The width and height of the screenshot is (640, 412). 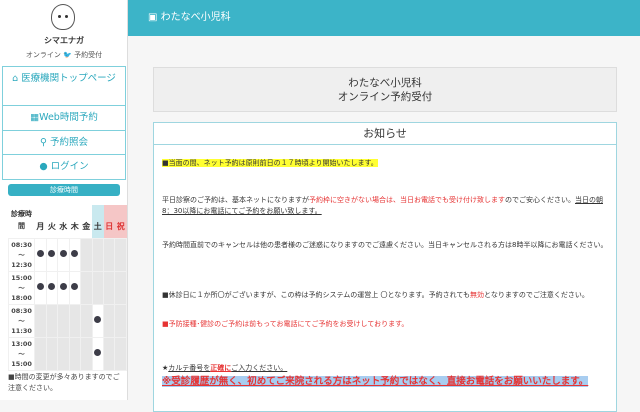 What do you see at coordinates (270, 163) in the screenshot?
I see `notice-highlight: ■当面の間、ネット予約は原則前日の１７時頃より開始いたします。` at bounding box center [270, 163].